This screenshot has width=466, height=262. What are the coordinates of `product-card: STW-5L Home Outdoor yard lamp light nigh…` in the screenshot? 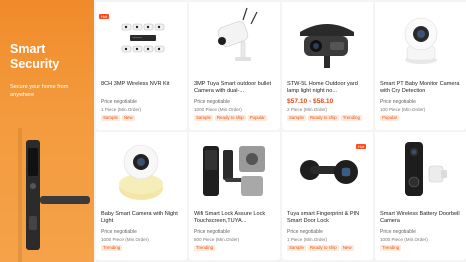 It's located at (327, 66).